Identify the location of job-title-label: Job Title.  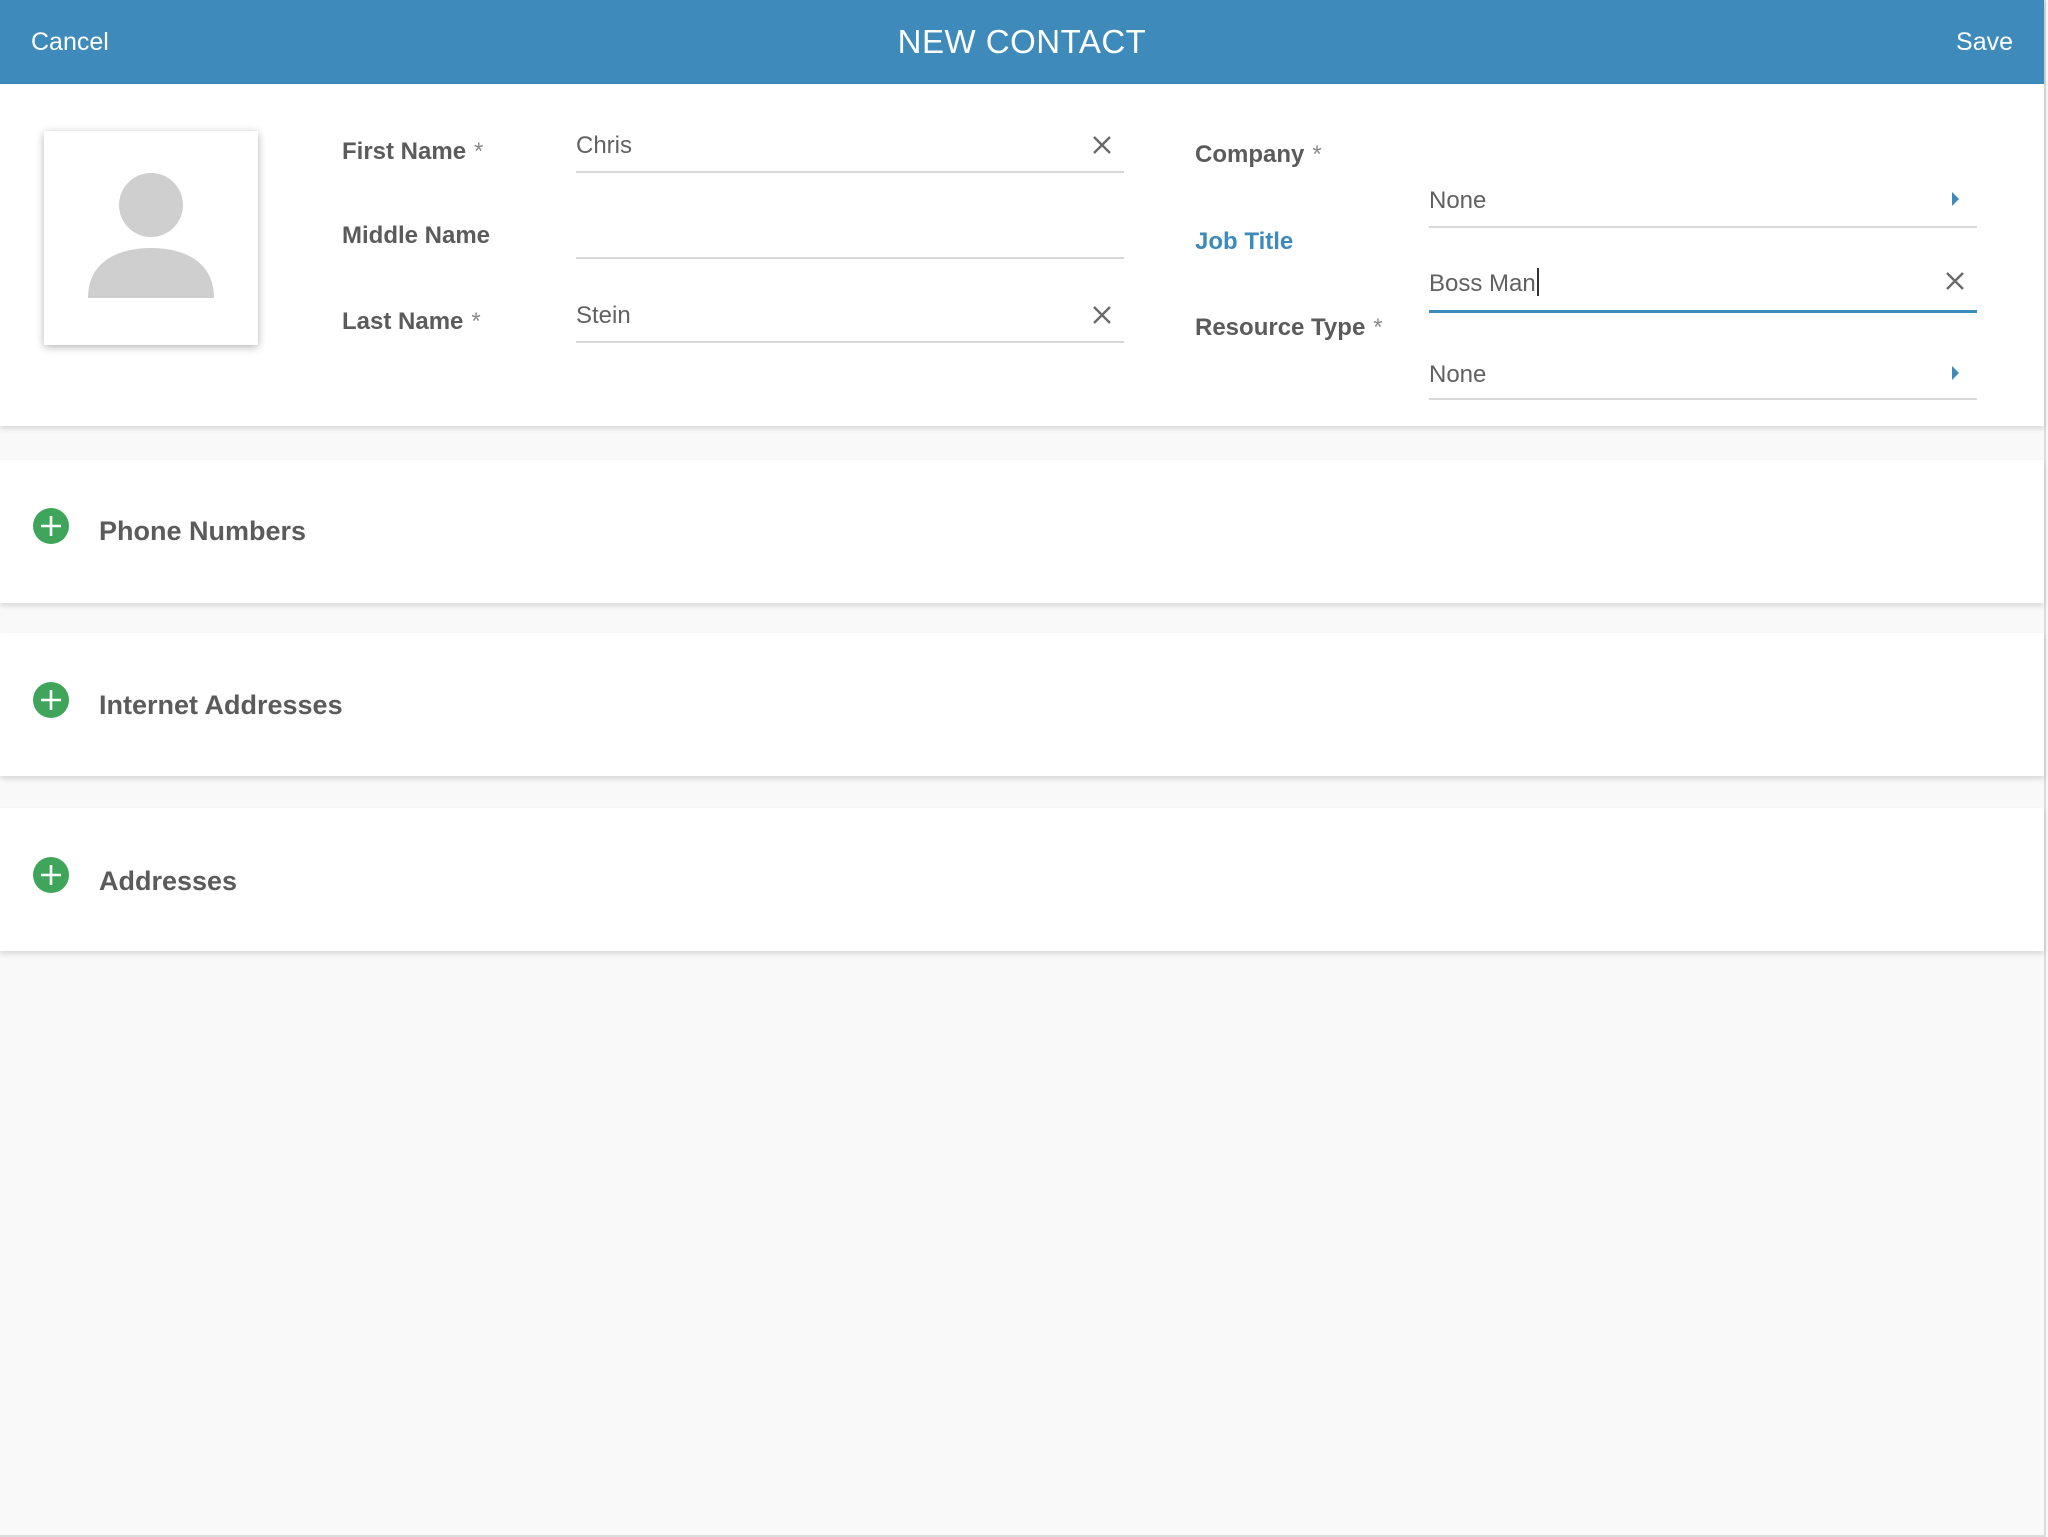
(1244, 242).